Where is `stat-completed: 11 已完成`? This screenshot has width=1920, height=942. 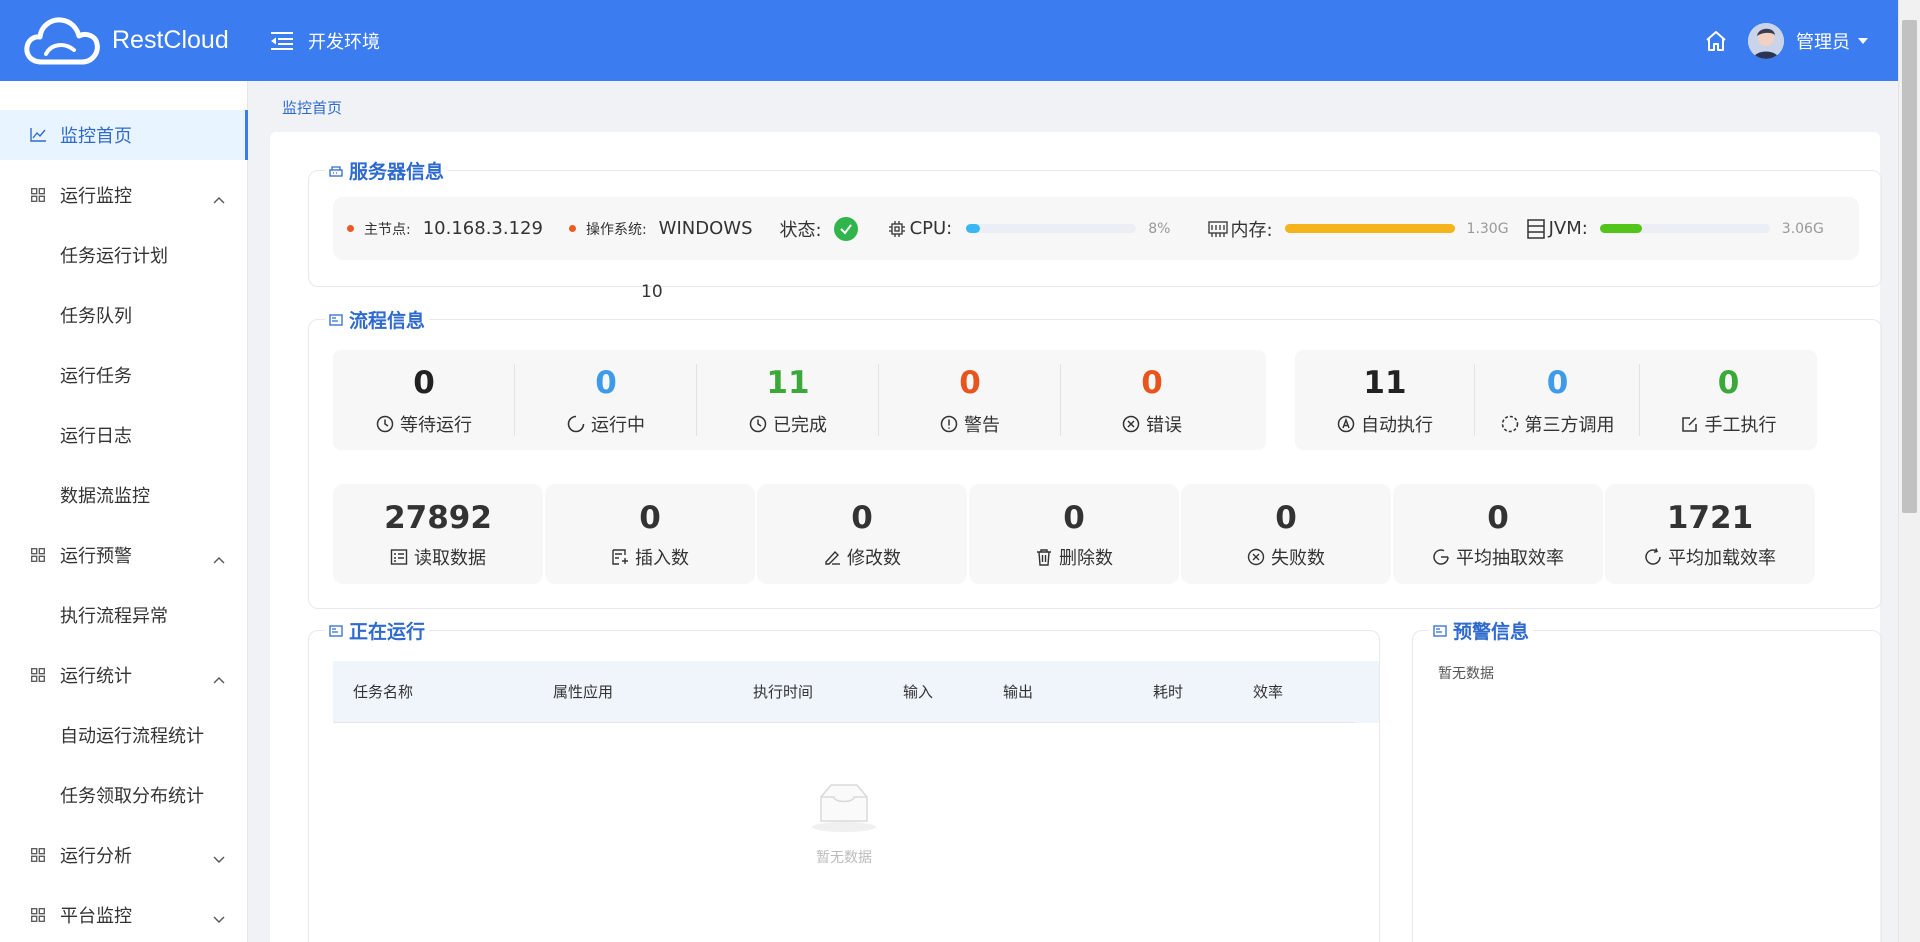
stat-completed: 11 已完成 is located at coordinates (788, 400).